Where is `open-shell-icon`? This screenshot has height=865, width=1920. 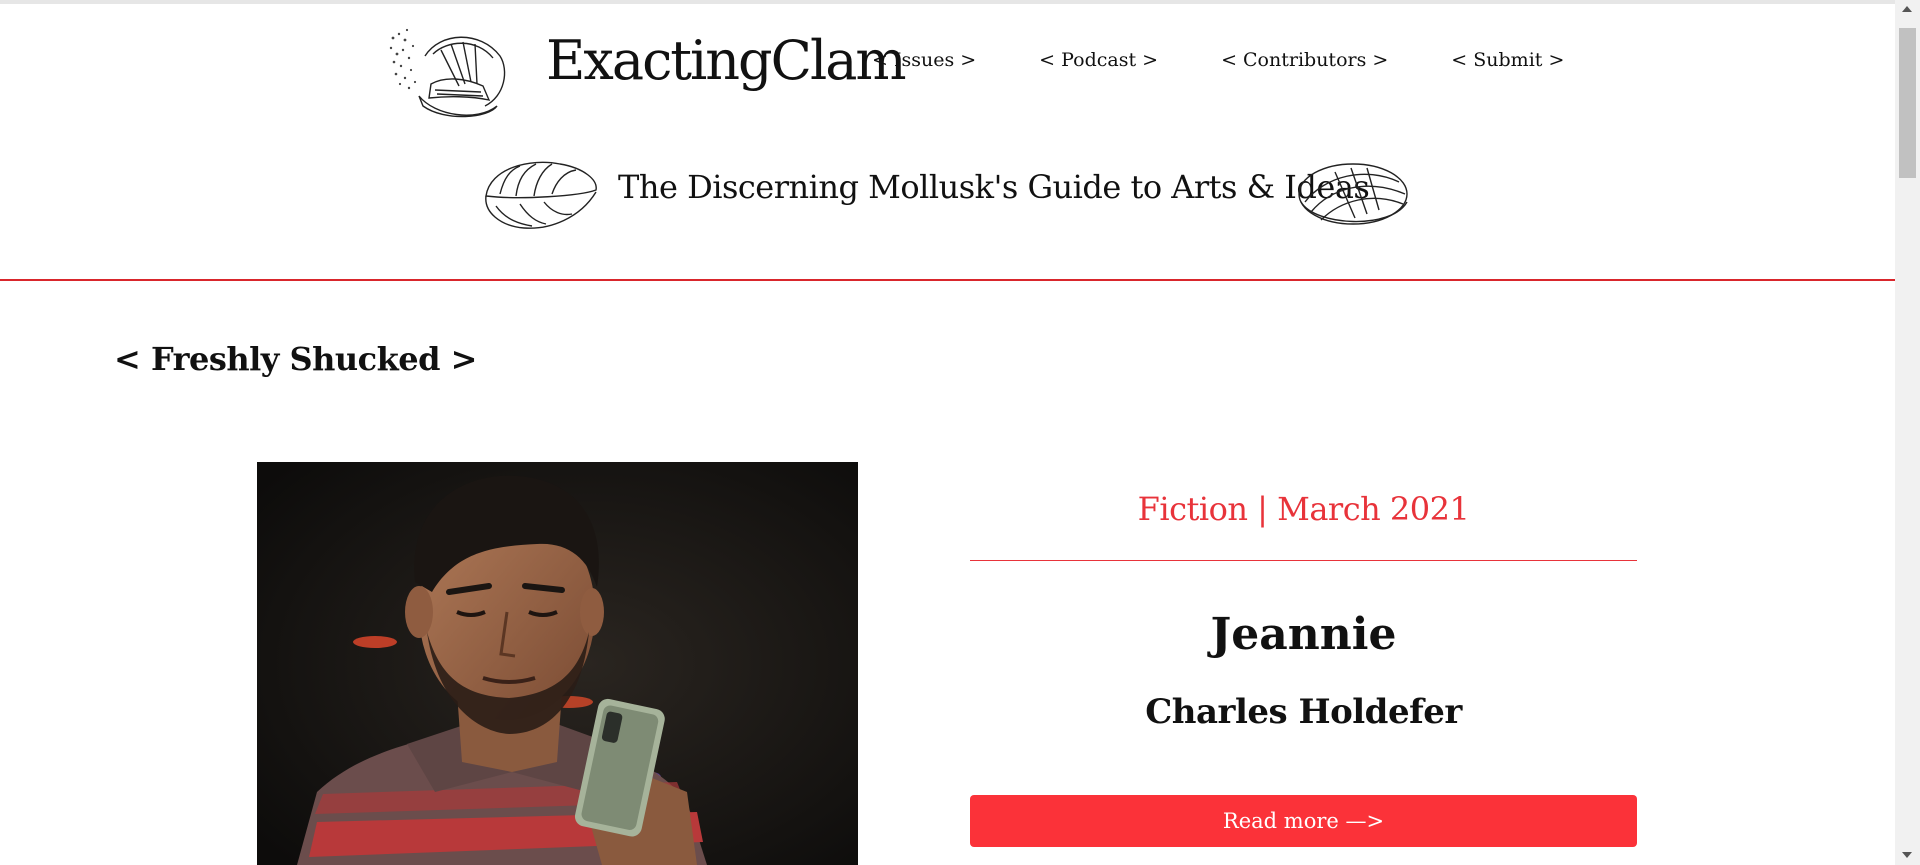 open-shell-icon is located at coordinates (541, 195).